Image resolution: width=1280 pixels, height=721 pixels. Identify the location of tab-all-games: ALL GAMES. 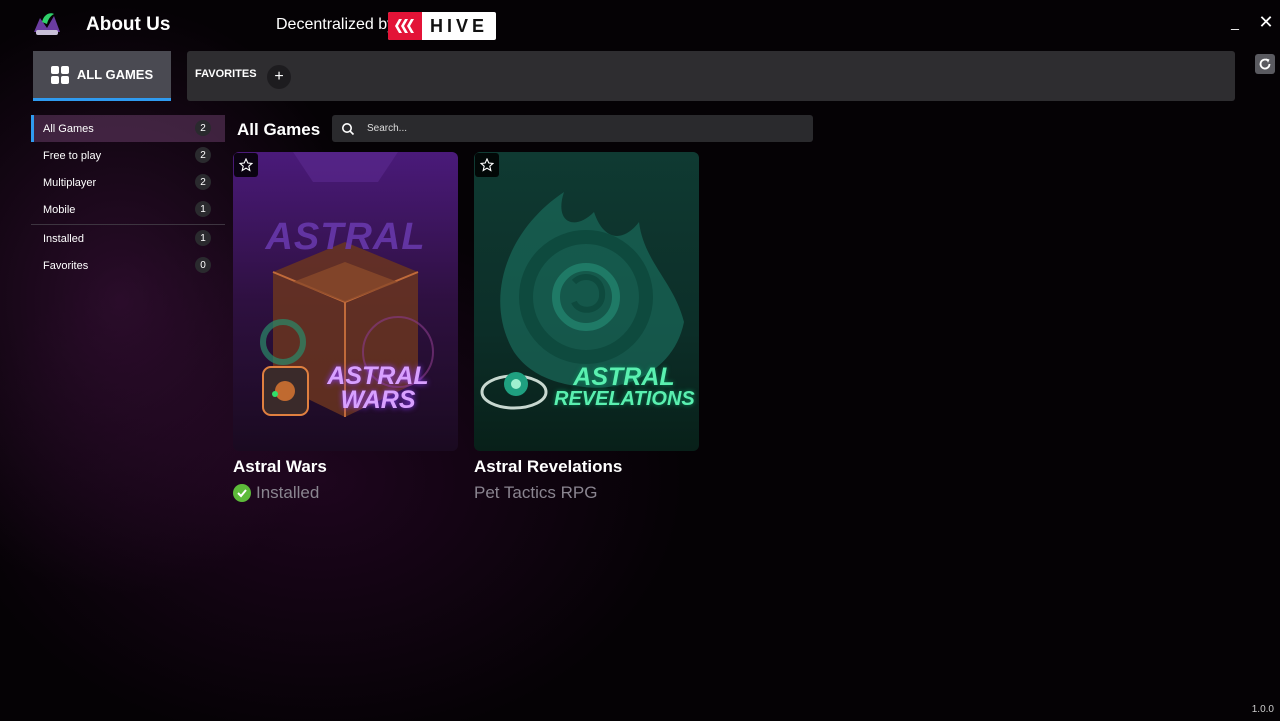
(102, 76).